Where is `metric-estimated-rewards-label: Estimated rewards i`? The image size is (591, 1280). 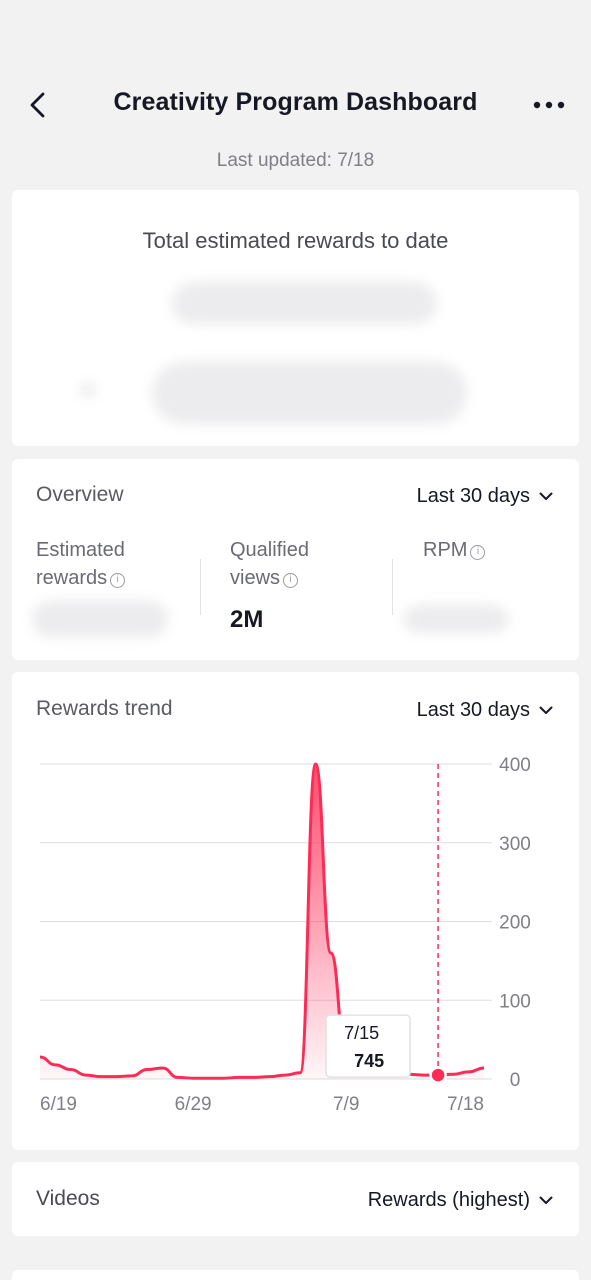
metric-estimated-rewards-label: Estimated rewards i is located at coordinates (81, 564).